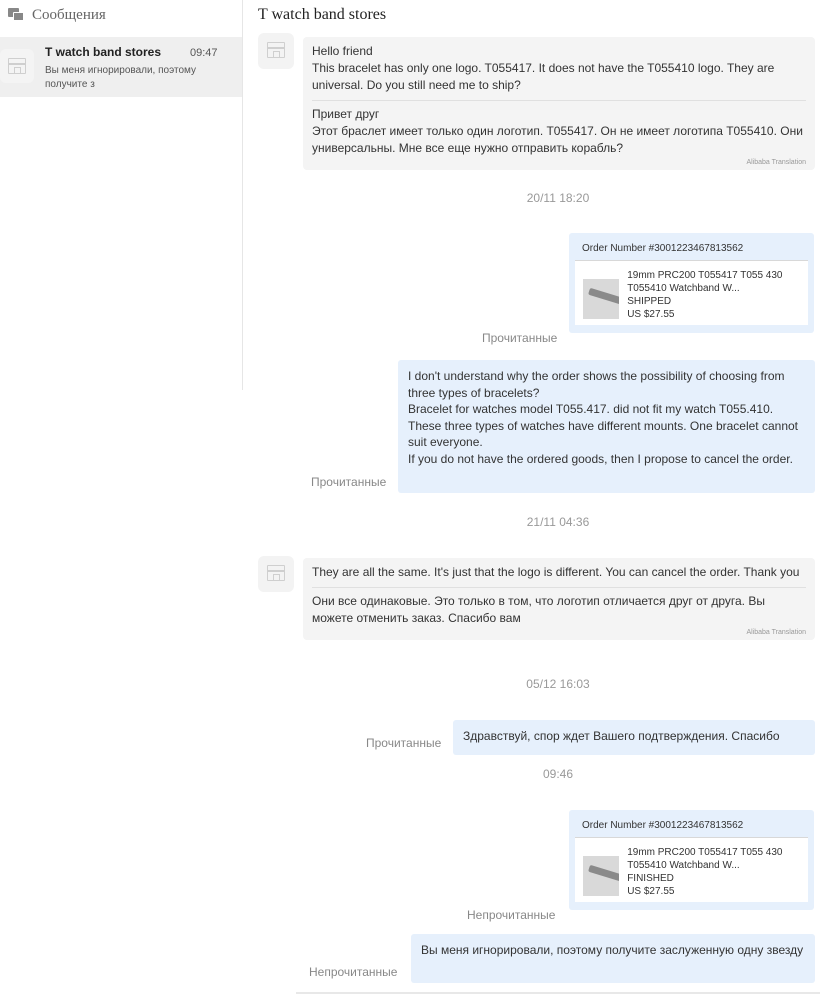 This screenshot has height=1000, width=820. I want to click on timestamp: 09:46, so click(558, 774).